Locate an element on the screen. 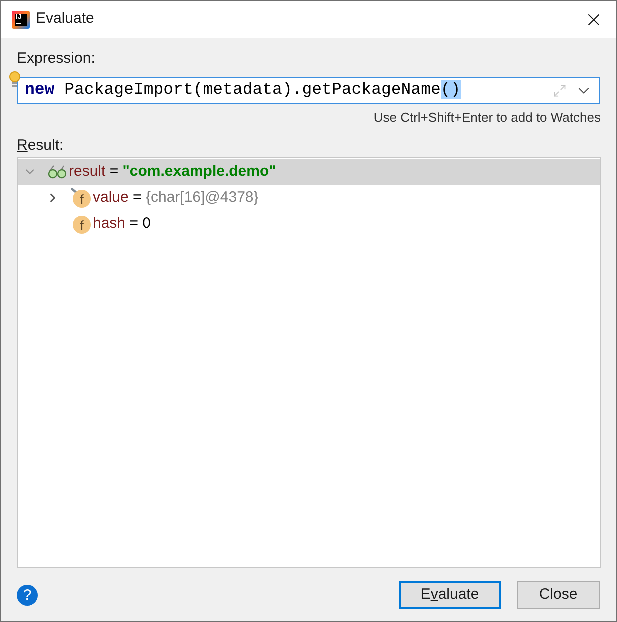 The height and width of the screenshot is (622, 617). dialog-button: Close is located at coordinates (558, 595).